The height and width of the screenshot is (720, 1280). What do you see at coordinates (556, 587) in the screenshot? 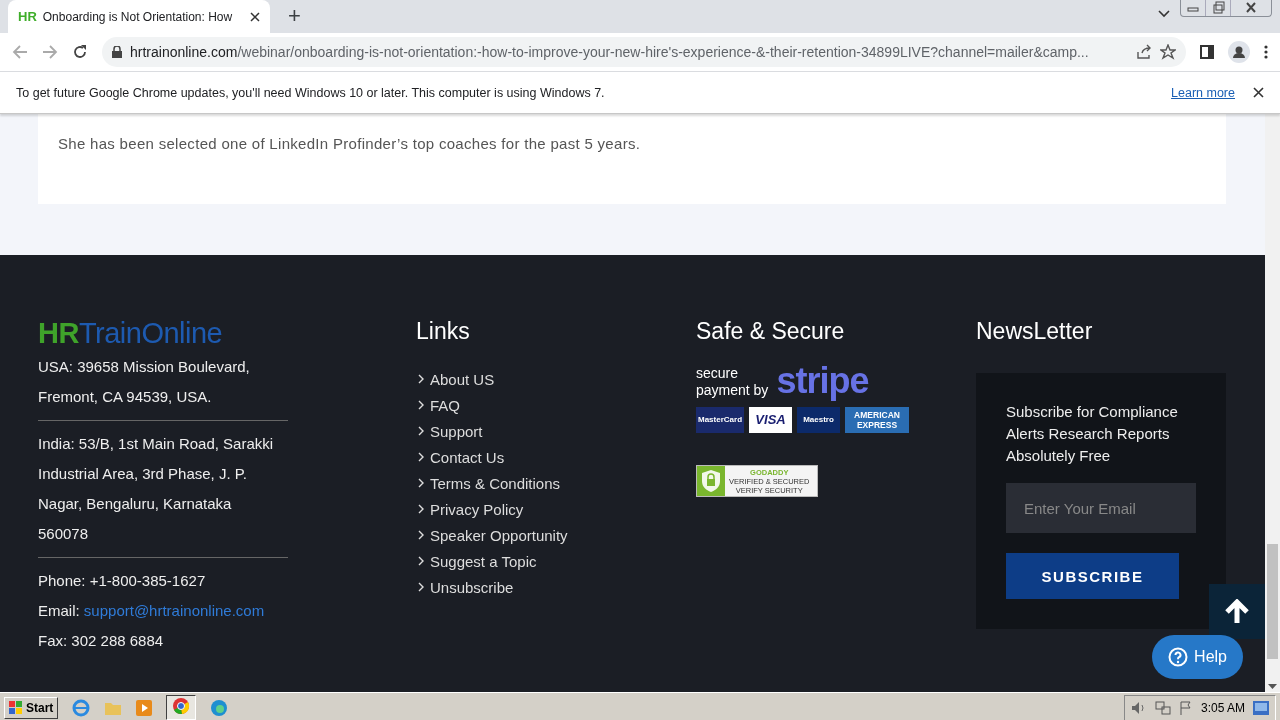
I see `footer-link: Unsubscribe` at bounding box center [556, 587].